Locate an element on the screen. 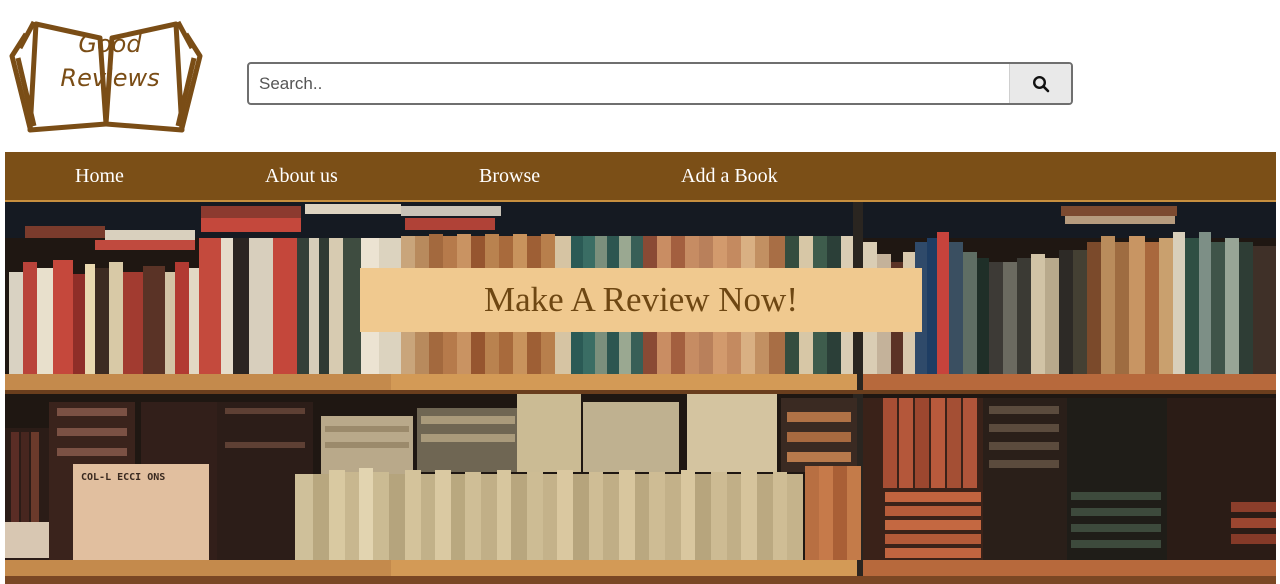 The width and height of the screenshot is (1280, 584). make-review-button: Make A Review Now! is located at coordinates (641, 300).